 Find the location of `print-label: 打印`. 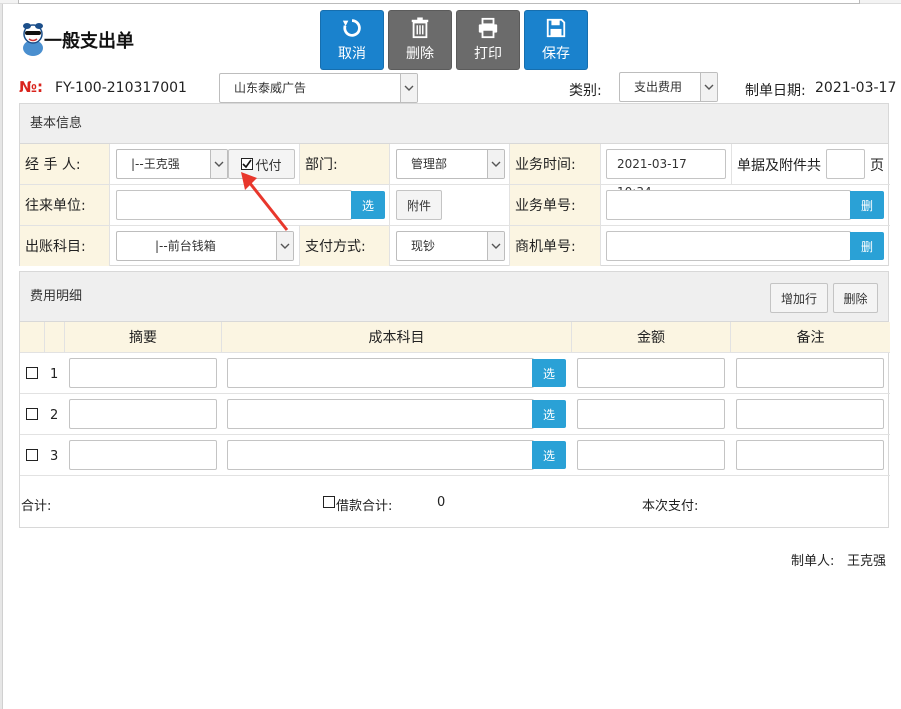

print-label: 打印 is located at coordinates (488, 54).